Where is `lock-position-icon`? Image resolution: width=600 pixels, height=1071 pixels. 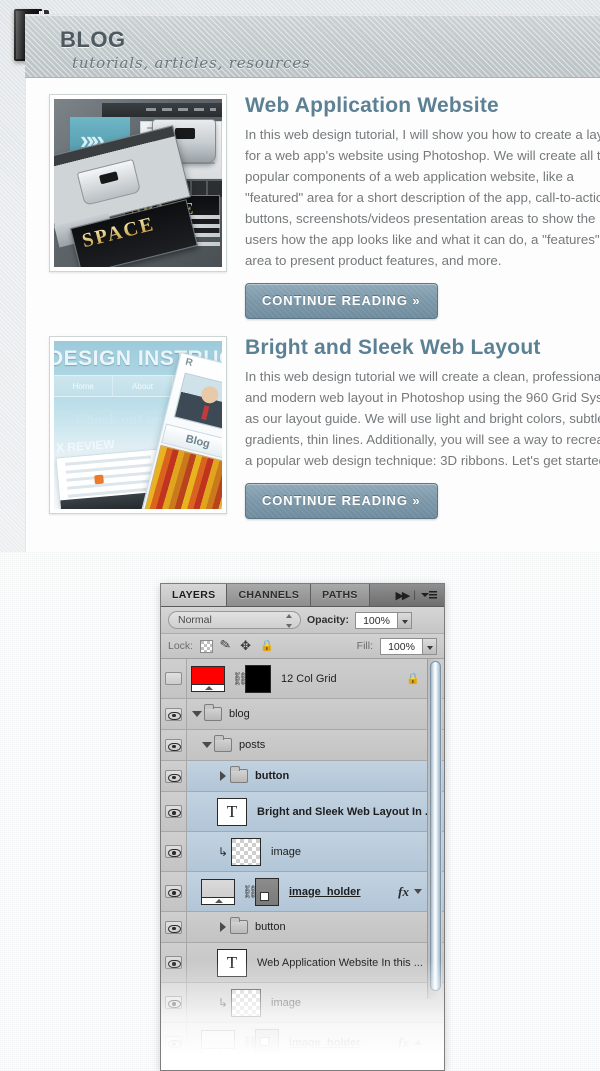
lock-position-icon is located at coordinates (246, 646).